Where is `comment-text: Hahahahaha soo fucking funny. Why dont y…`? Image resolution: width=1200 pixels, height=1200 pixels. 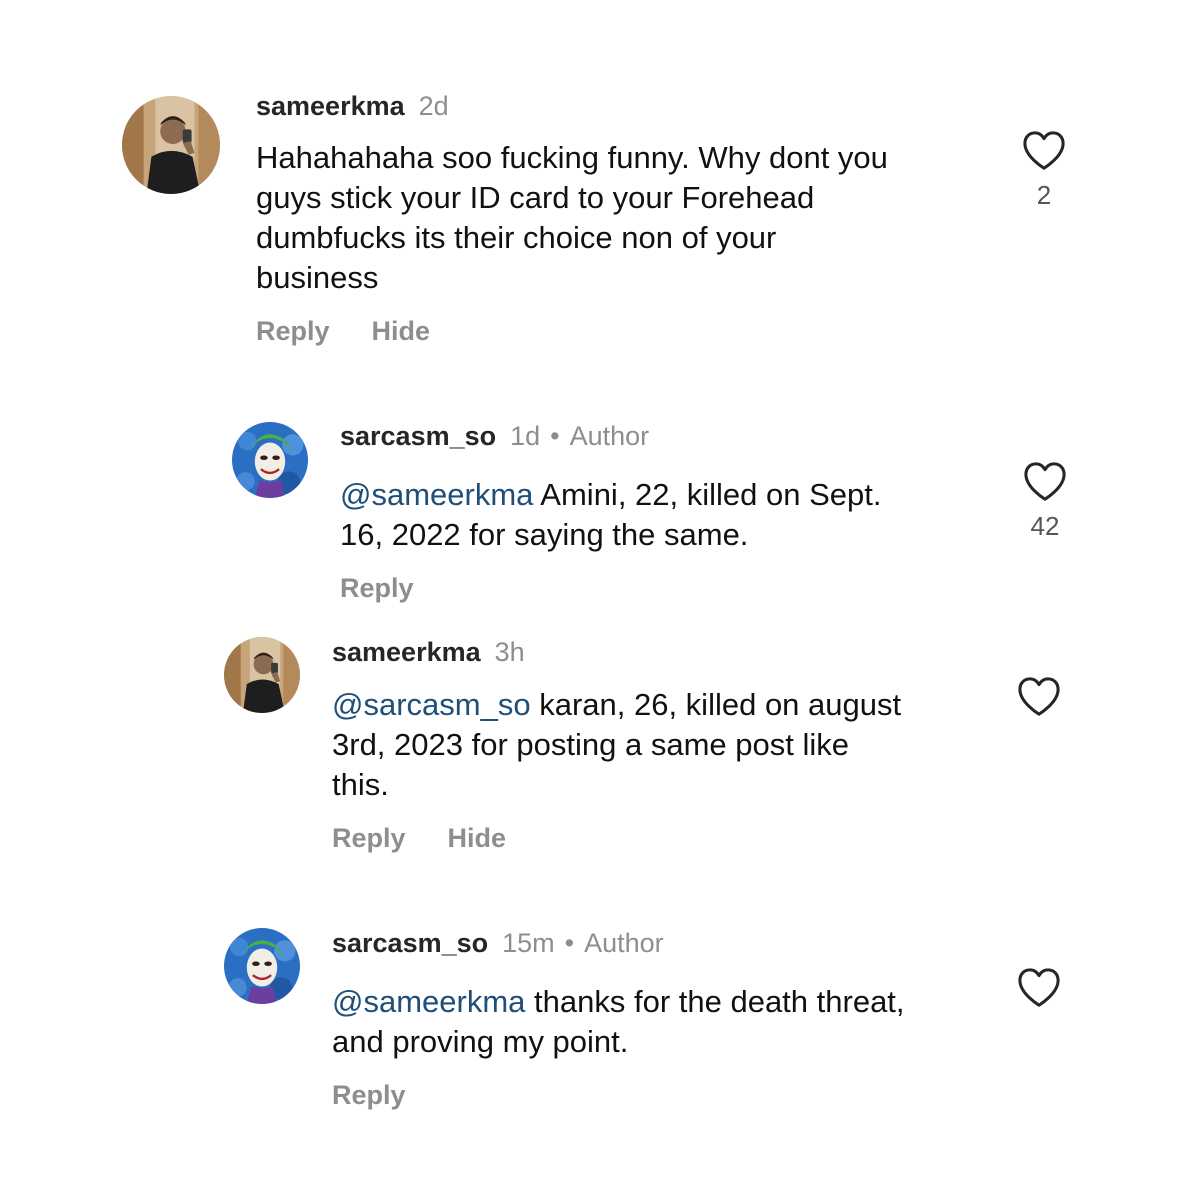 comment-text: Hahahahaha soo fucking funny. Why dont y… is located at coordinates (572, 217).